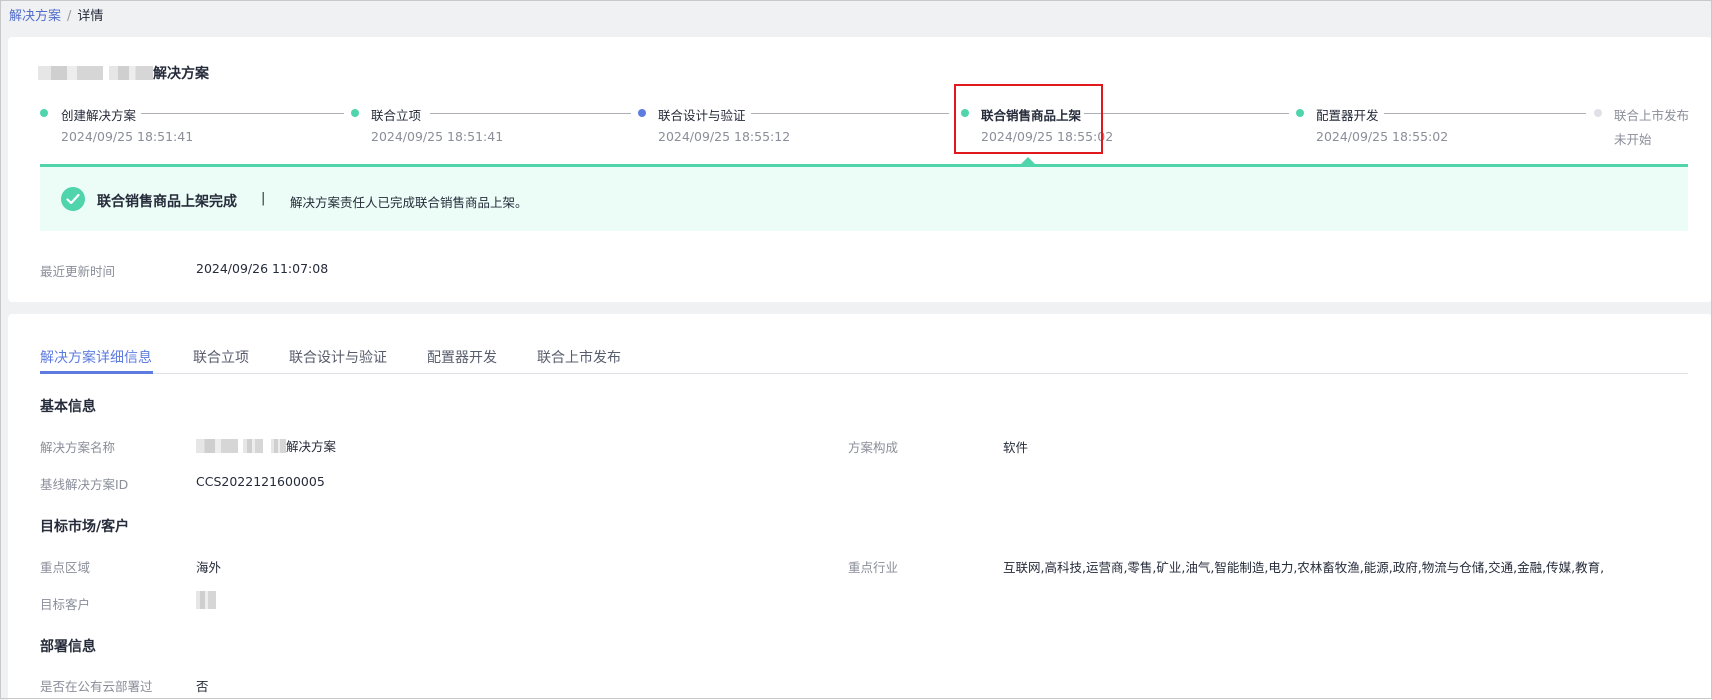 The image size is (1712, 700). Describe the element at coordinates (78, 447) in the screenshot. I see `solution-name-label: 解决方案名称` at that location.